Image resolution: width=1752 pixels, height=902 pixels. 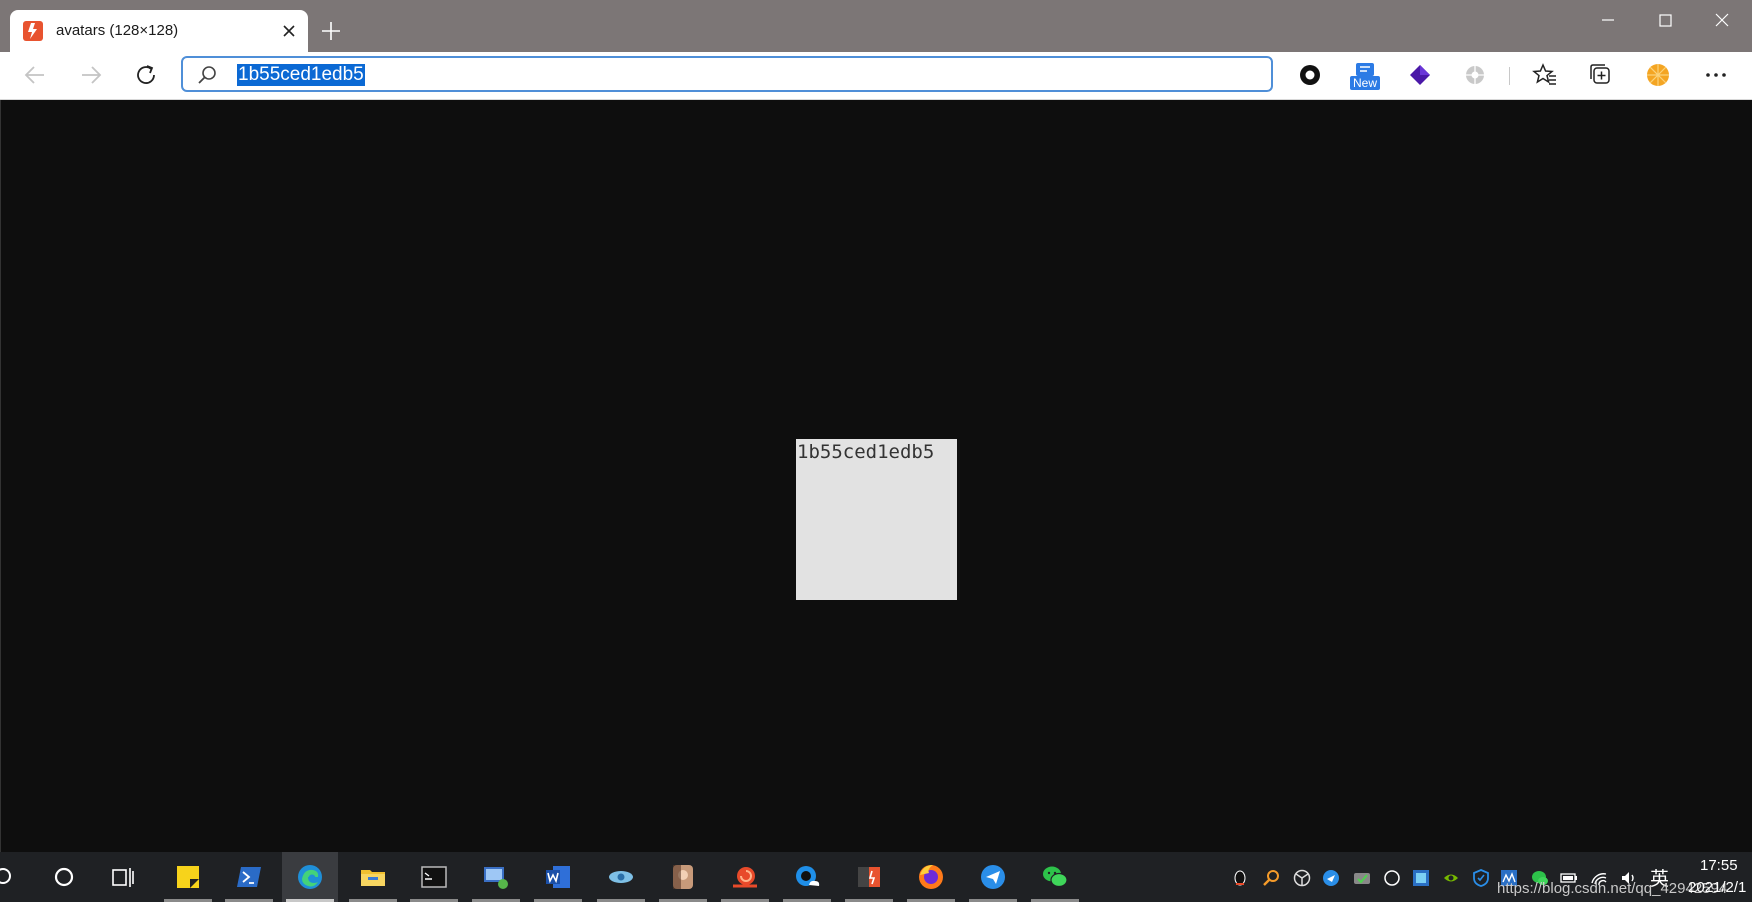 What do you see at coordinates (1420, 75) in the screenshot?
I see `purple-cube-icon` at bounding box center [1420, 75].